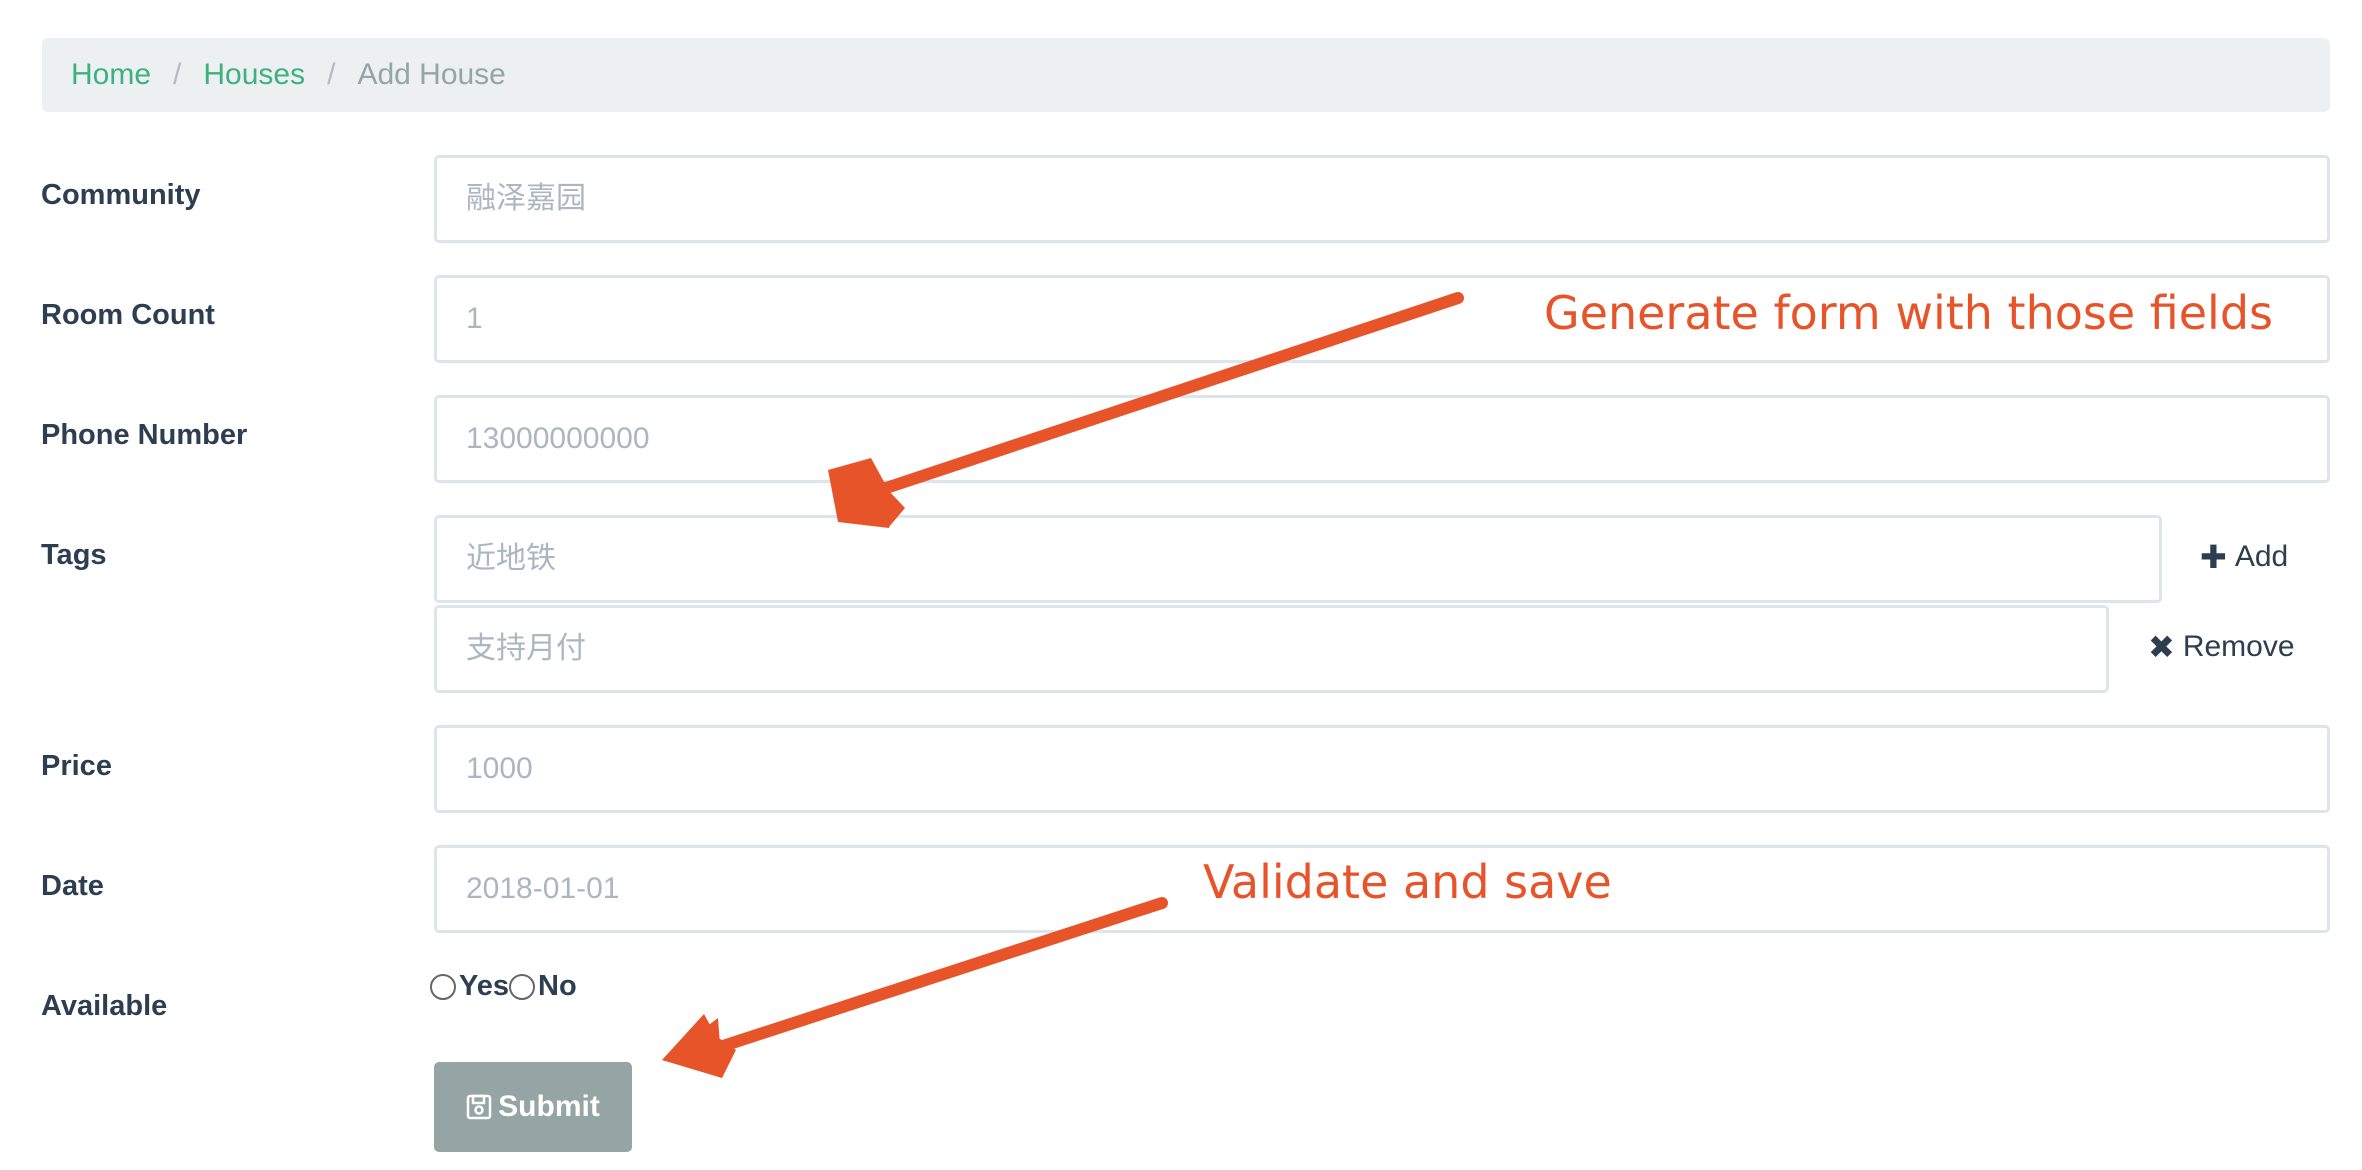  What do you see at coordinates (74, 555) in the screenshot?
I see `tags-label: Tags` at bounding box center [74, 555].